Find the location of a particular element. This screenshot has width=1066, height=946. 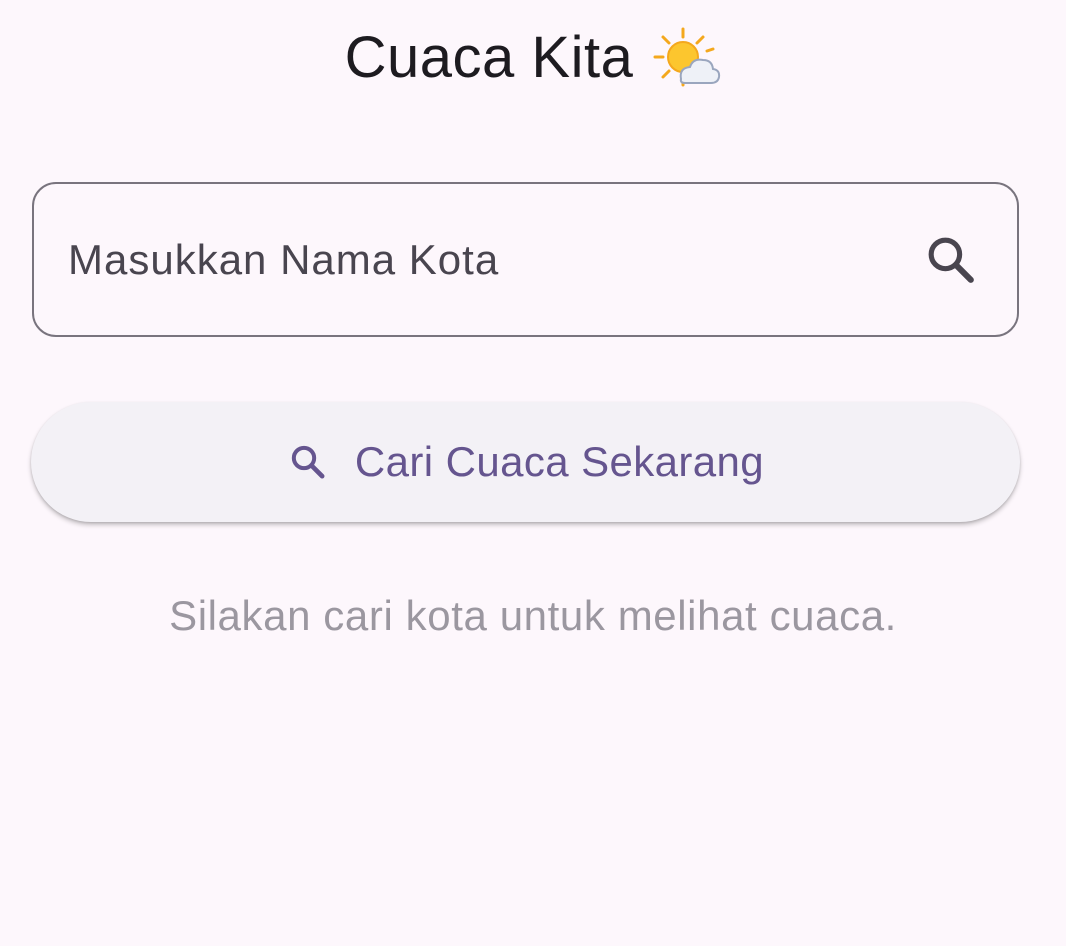

empty-state-message: Silakan cari kota untuk melihat cuaca. is located at coordinates (533, 615).